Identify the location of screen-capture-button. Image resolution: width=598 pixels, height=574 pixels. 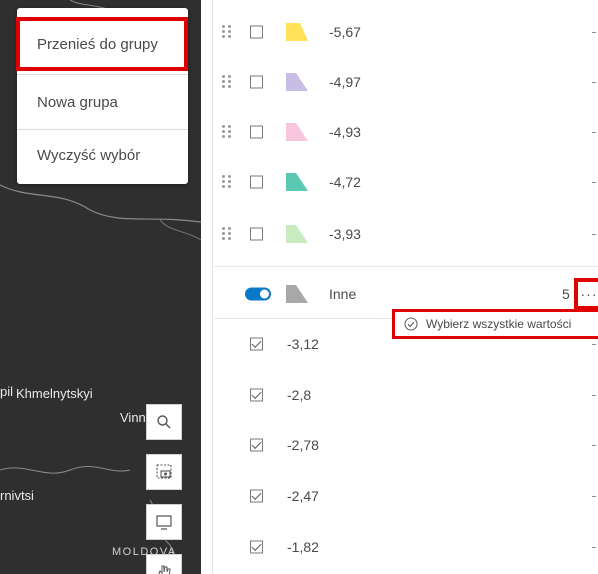
(164, 472).